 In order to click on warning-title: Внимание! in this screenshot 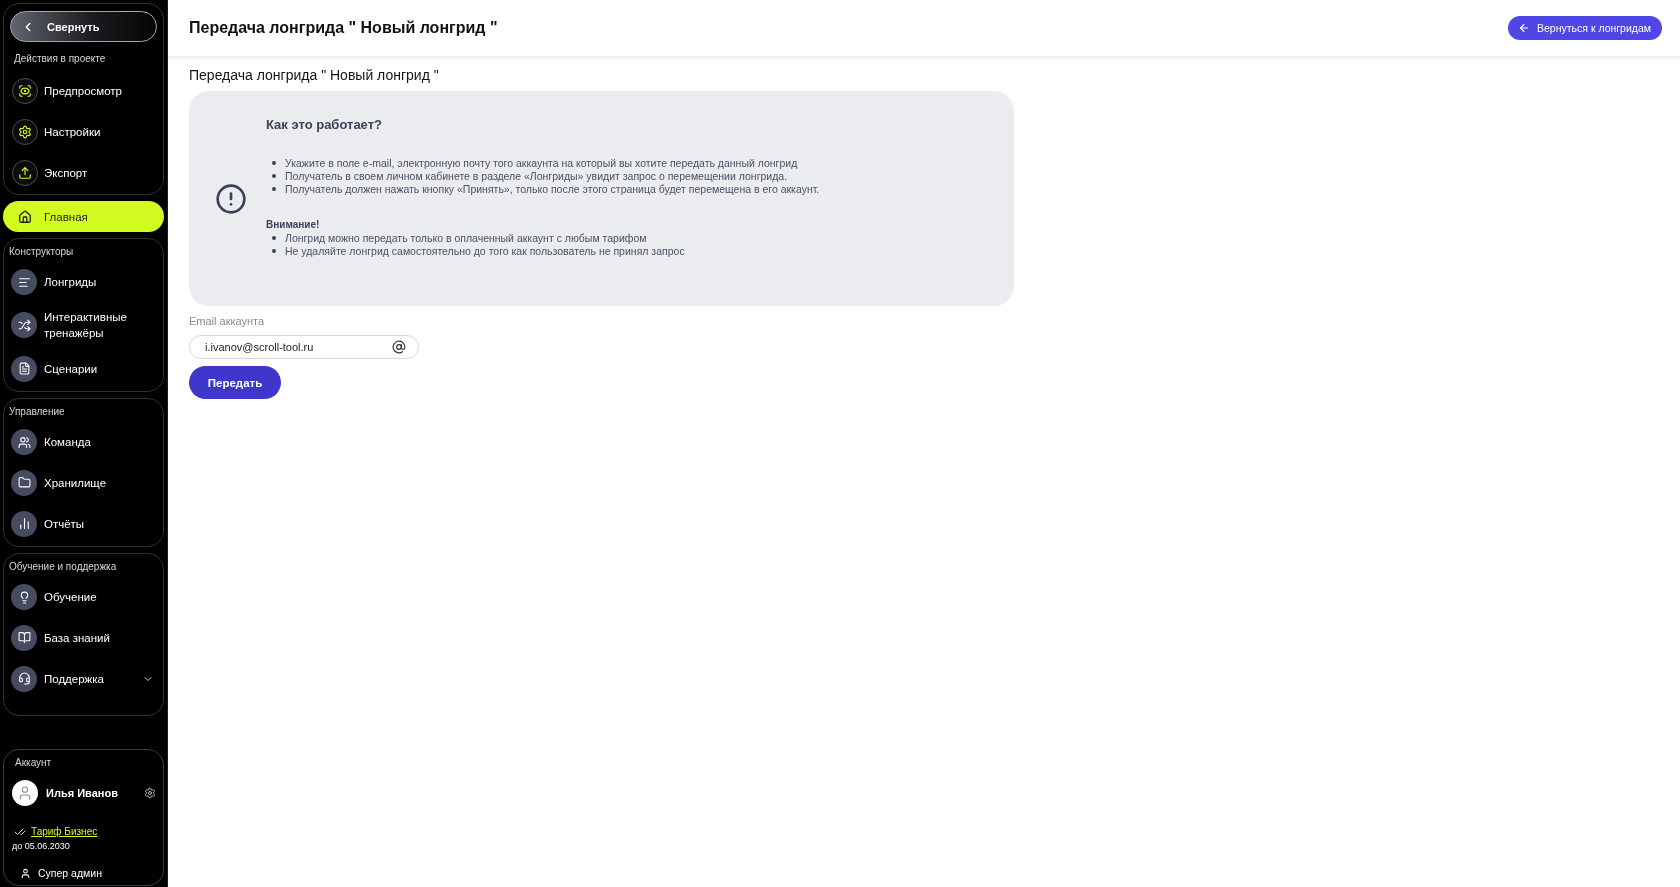, I will do `click(293, 224)`.